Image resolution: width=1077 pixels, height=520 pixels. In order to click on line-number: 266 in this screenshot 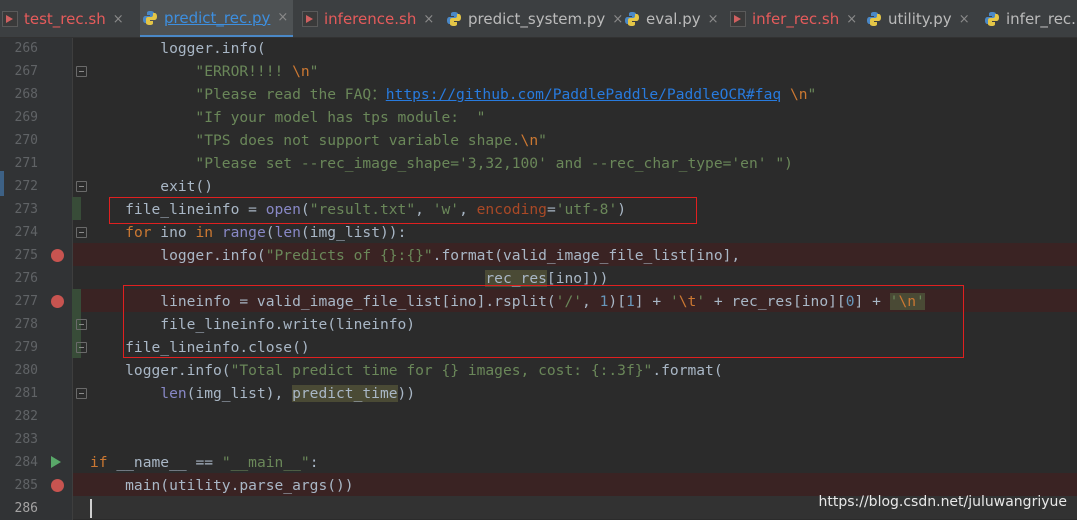, I will do `click(26, 48)`.